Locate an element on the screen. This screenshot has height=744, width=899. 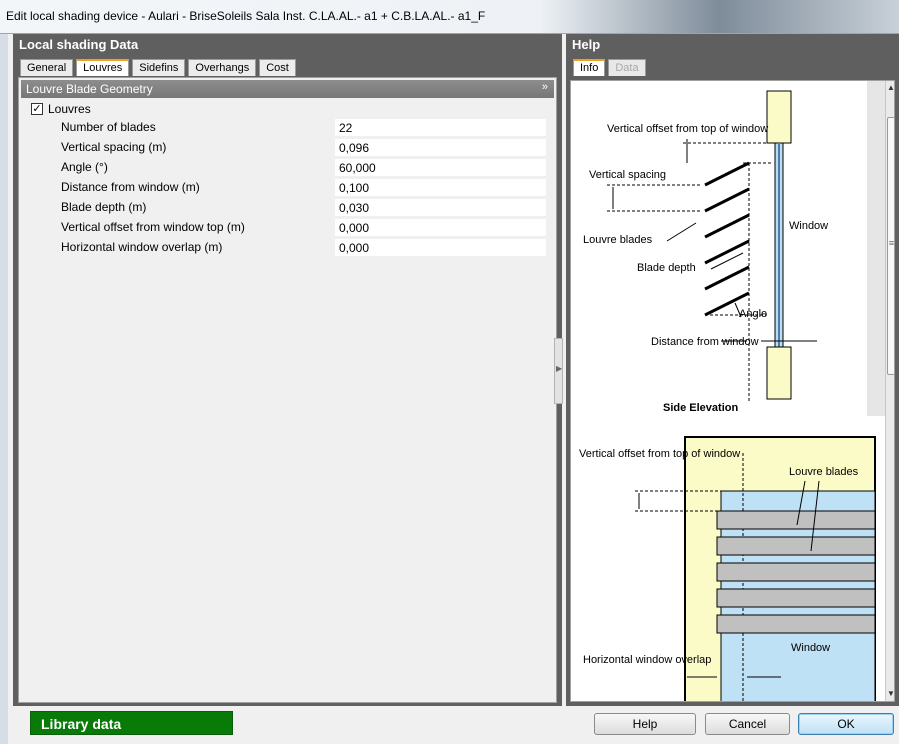
tab-cost: Cost is located at coordinates (277, 67).